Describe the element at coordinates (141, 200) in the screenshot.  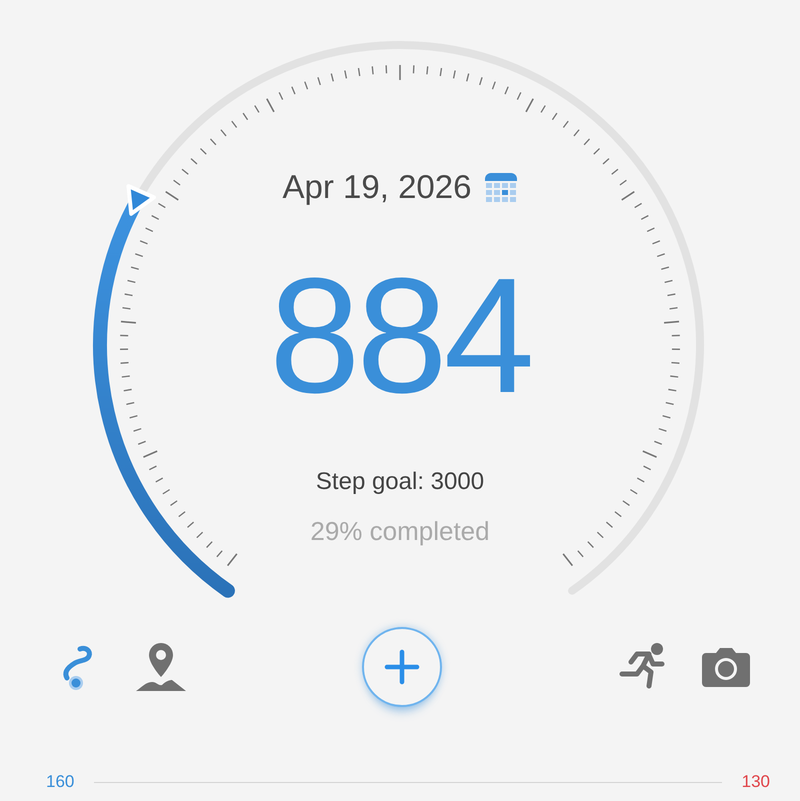
I see `progress-marker` at that location.